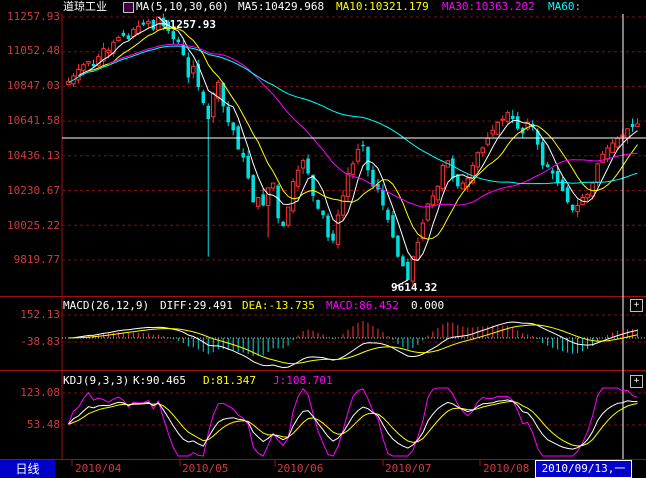  What do you see at coordinates (353, 422) in the screenshot?
I see `kdj-j-line` at bounding box center [353, 422].